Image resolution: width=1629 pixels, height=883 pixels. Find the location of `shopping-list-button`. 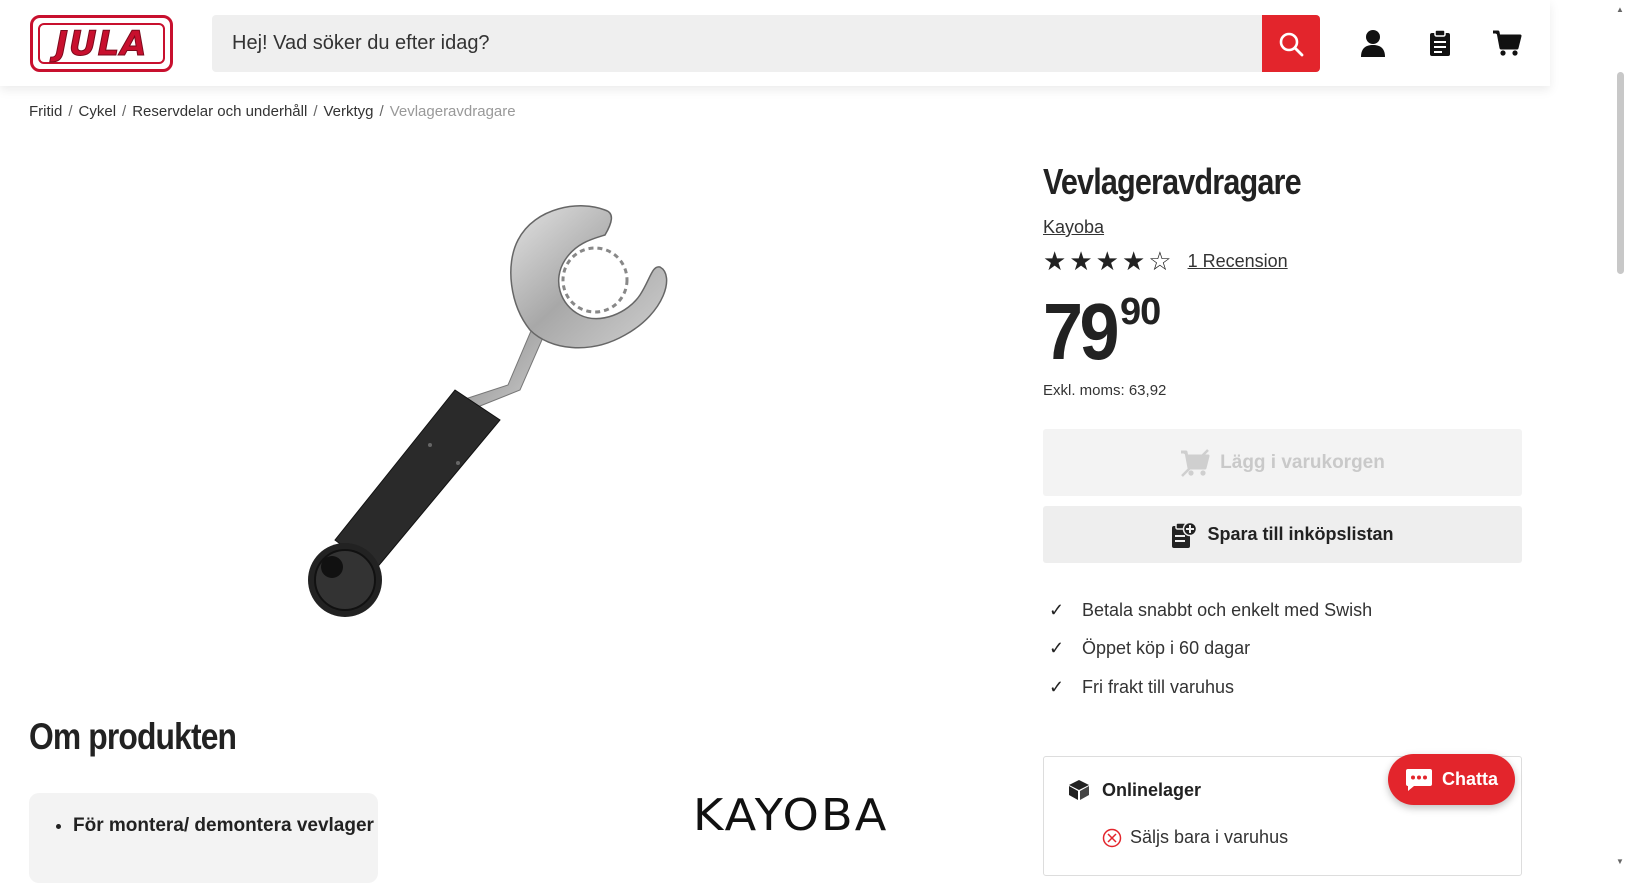

shopping-list-button is located at coordinates (1440, 43).